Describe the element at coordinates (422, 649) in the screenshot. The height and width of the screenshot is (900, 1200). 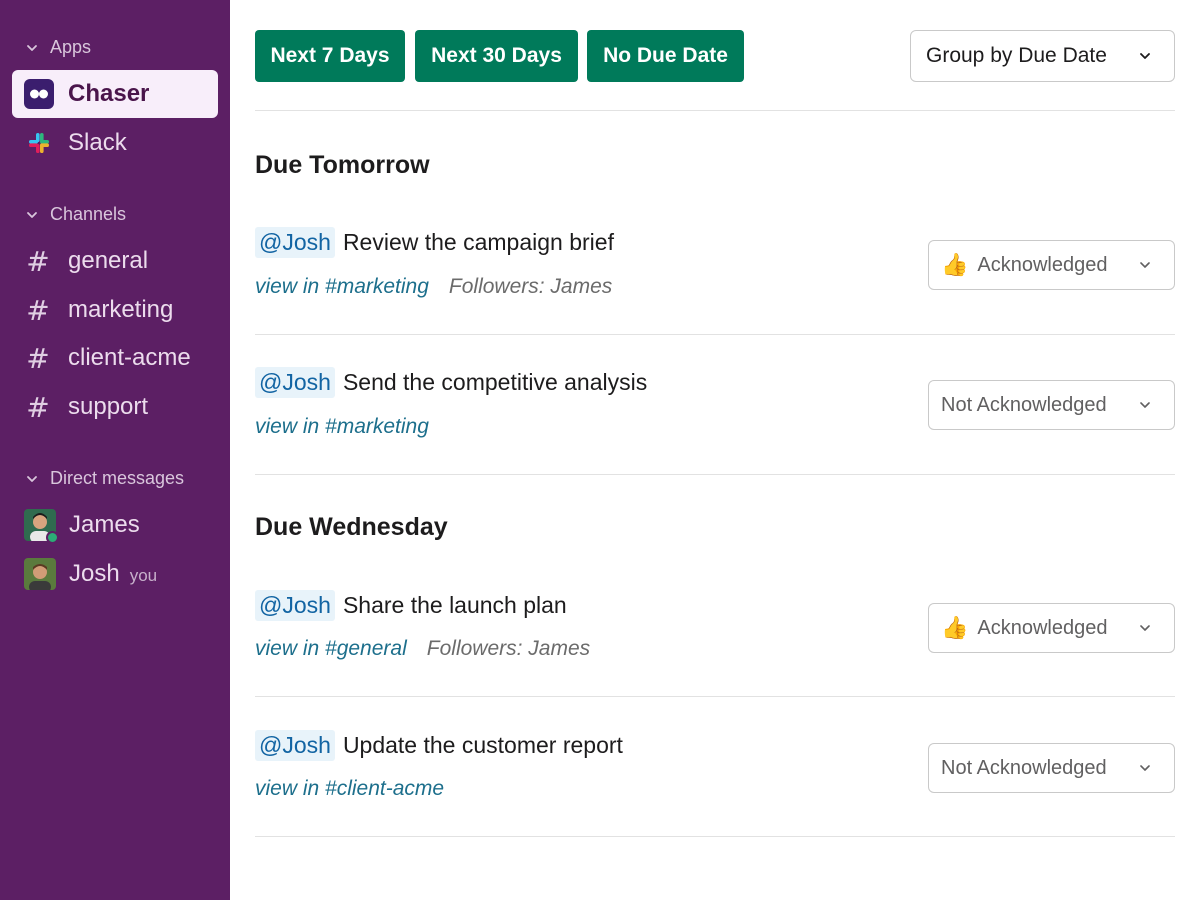
I see `task-meta: view in #general Followers: James` at that location.